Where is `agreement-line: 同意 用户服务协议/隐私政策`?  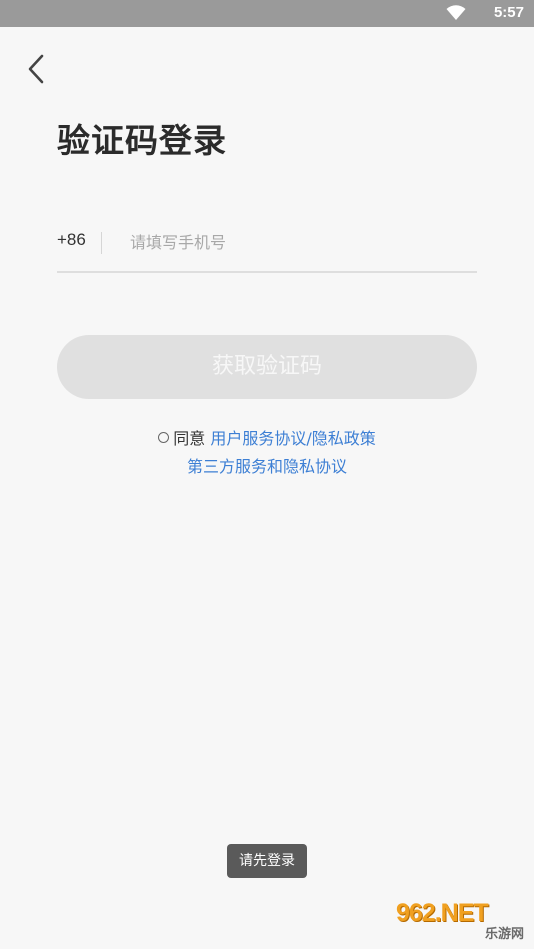 agreement-line: 同意 用户服务协议/隐私政策 is located at coordinates (267, 437).